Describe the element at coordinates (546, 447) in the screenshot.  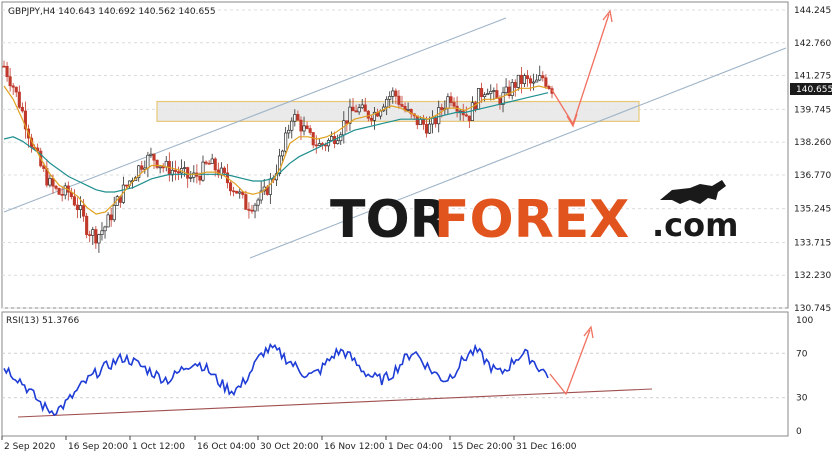
I see `time-tick-label: 31 Dec 16:00` at that location.